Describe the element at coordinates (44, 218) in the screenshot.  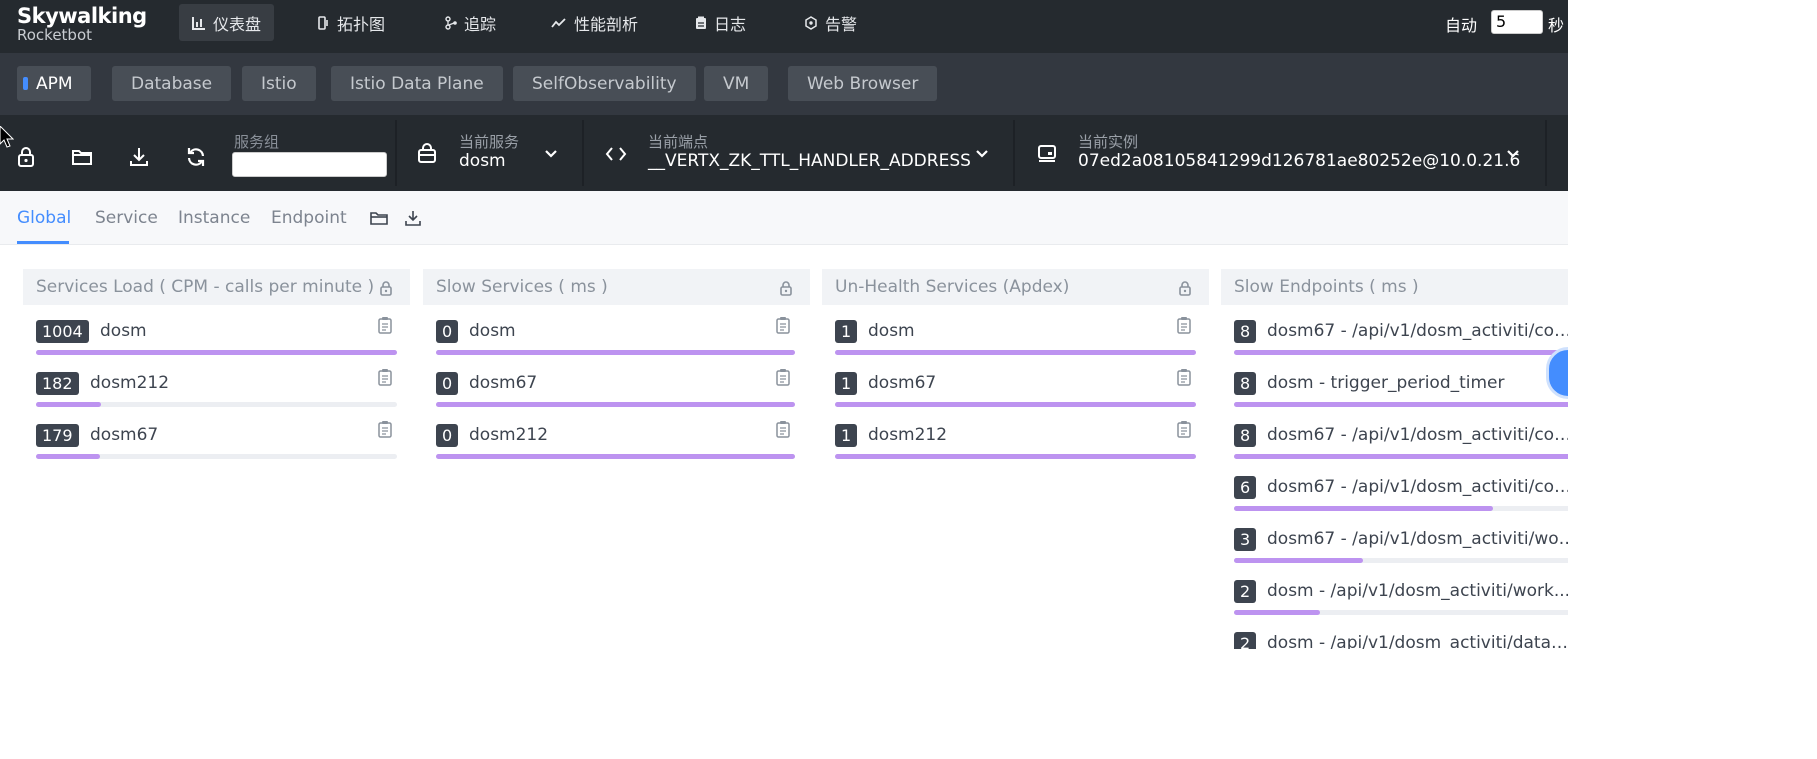
I see `tab-global: Global` at that location.